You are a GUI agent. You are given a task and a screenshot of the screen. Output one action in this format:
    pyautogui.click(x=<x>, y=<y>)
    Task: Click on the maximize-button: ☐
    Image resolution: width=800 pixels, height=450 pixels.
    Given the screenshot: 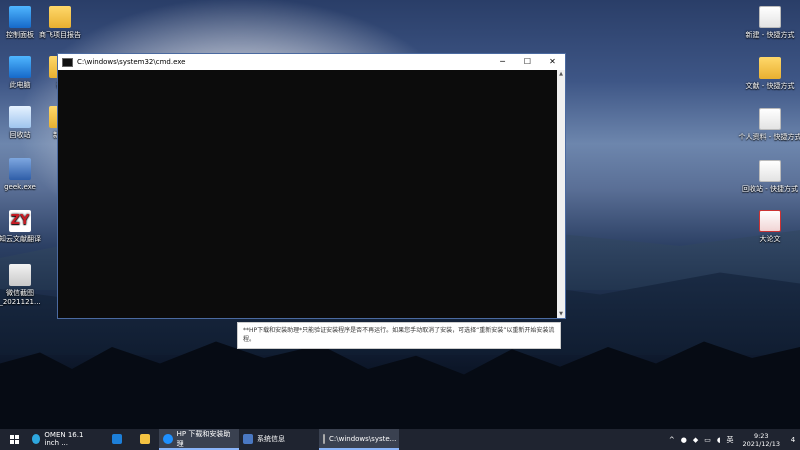 What is the action you would take?
    pyautogui.click(x=527, y=62)
    